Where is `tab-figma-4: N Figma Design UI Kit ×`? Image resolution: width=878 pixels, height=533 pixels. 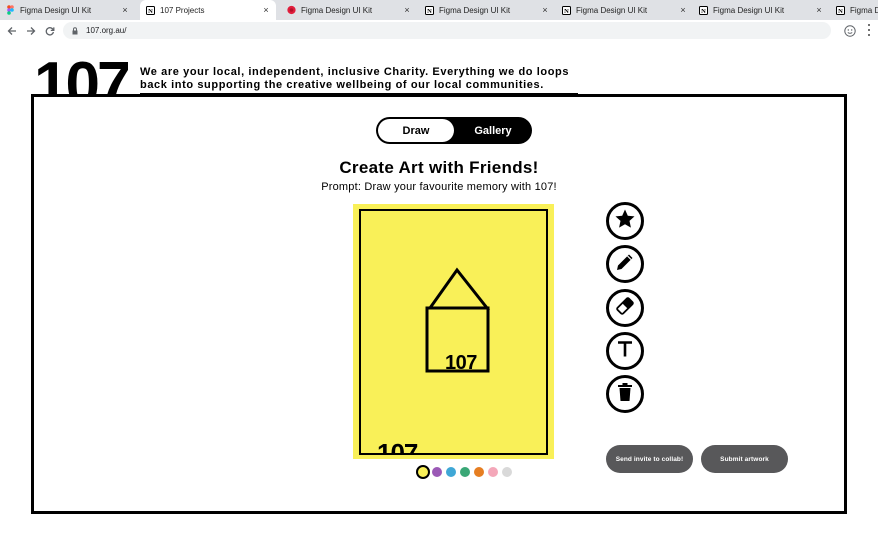
tab-figma-4: N Figma Design UI Kit × is located at coordinates (625, 10).